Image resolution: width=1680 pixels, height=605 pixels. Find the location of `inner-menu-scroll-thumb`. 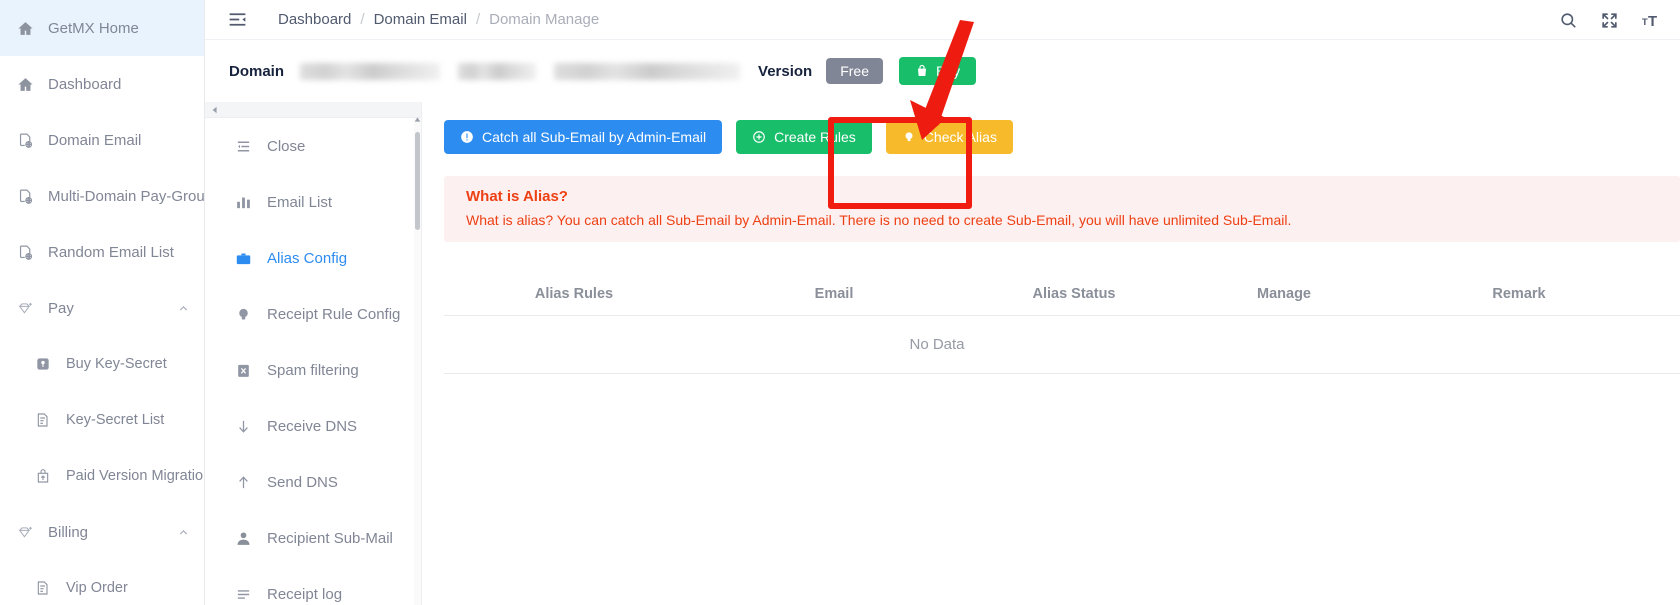

inner-menu-scroll-thumb is located at coordinates (417, 181).